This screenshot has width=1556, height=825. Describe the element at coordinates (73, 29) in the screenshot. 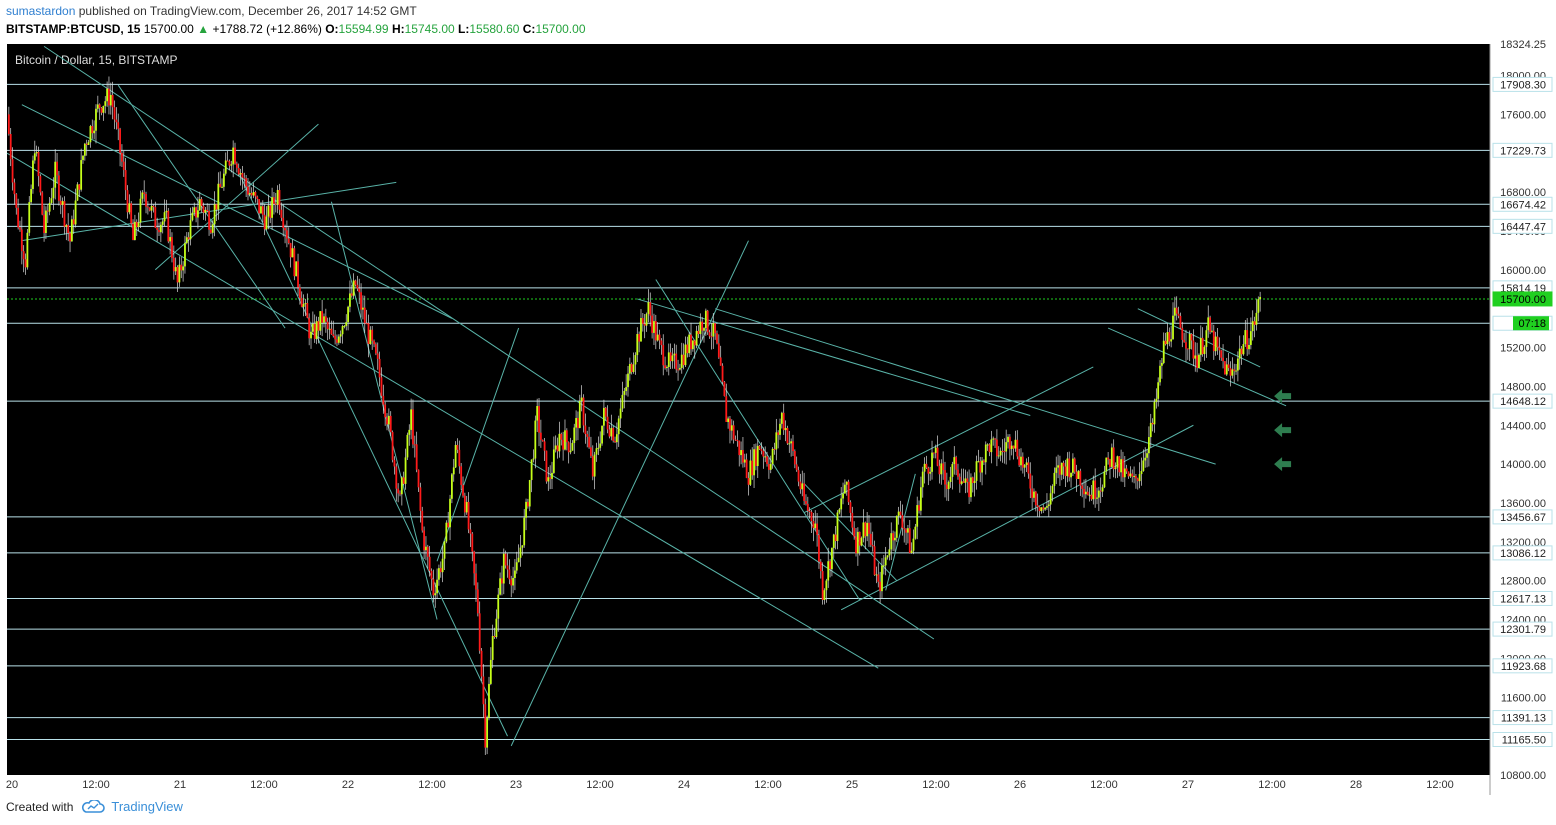

I see `symbol-label: BITSTAMP:BTCUSD, 15` at that location.